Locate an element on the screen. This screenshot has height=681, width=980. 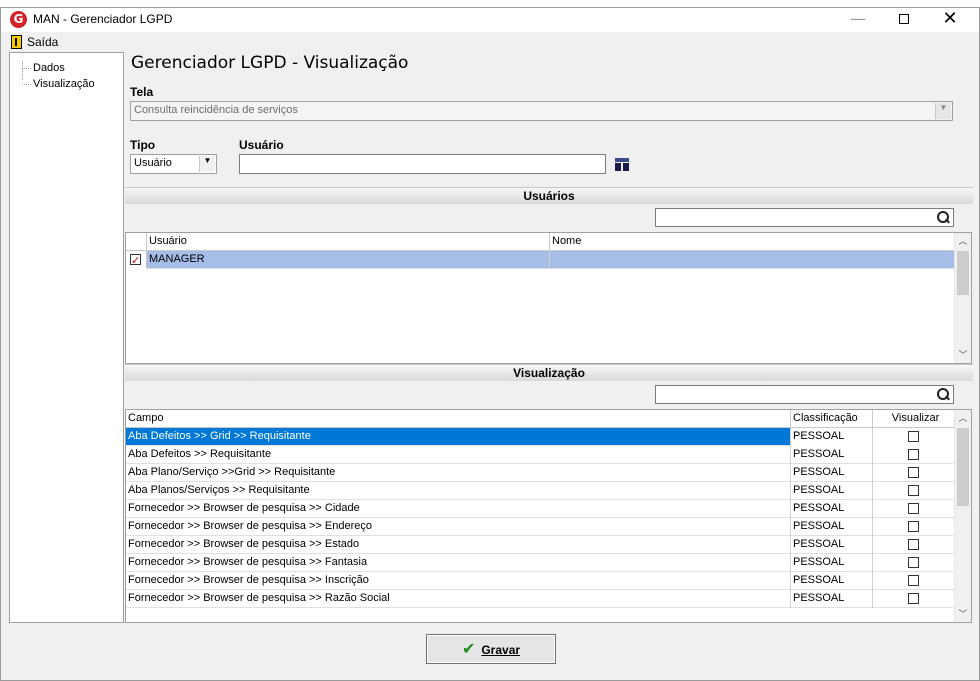
column-header-usuario: Usuário is located at coordinates (348, 242).